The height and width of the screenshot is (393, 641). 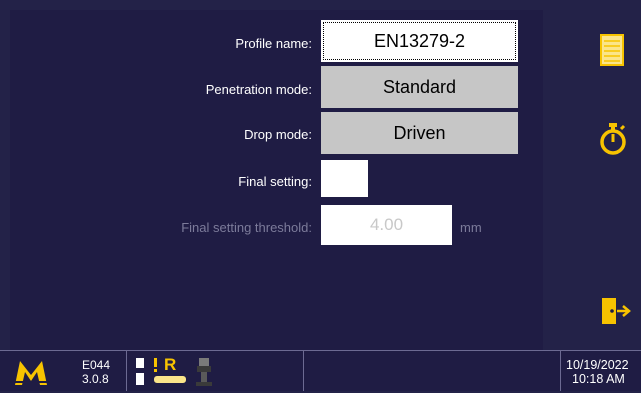 I want to click on status-bar: E044 3.0.8 R 10/19/2022 10:18 AM, so click(x=320, y=370).